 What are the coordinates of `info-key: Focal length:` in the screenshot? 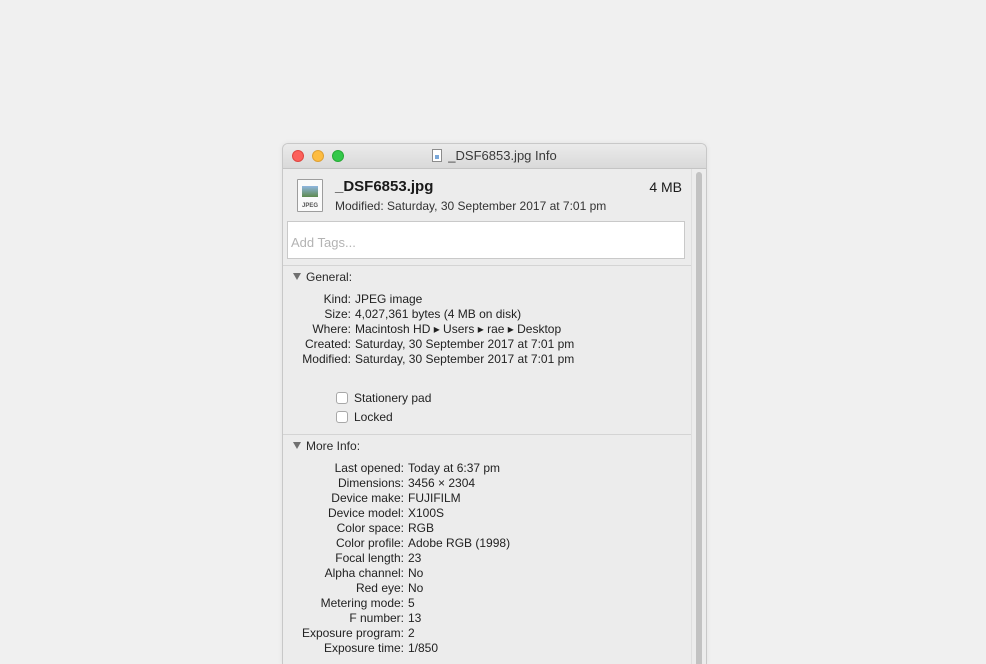 It's located at (369, 558).